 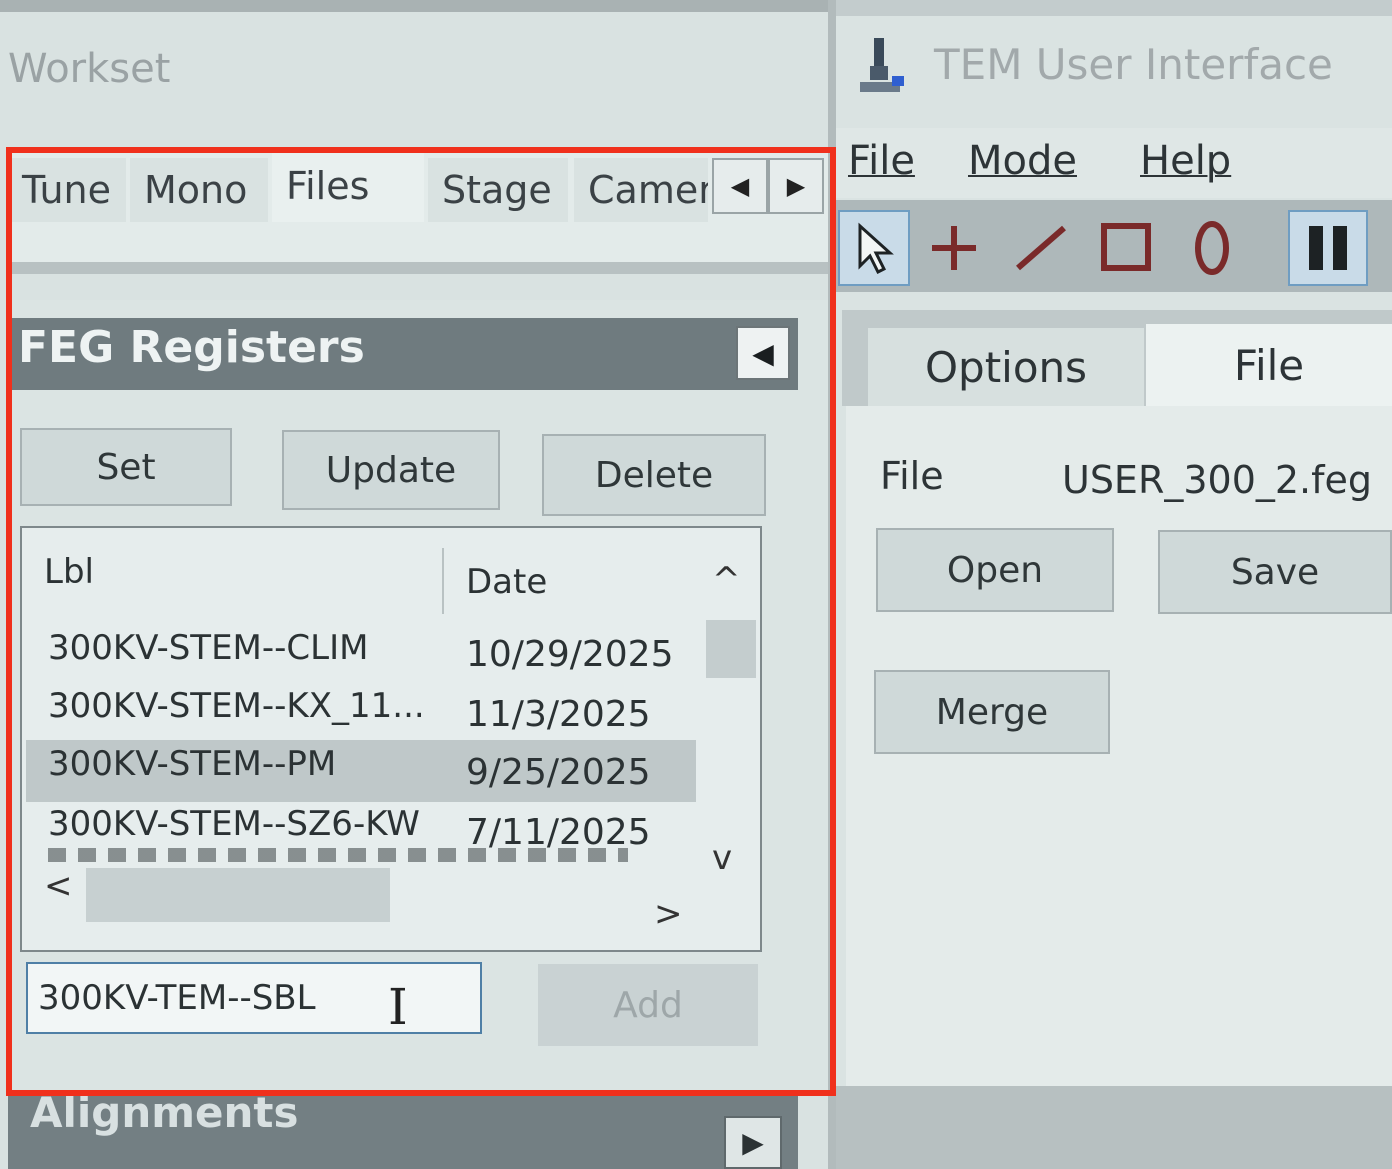 I want to click on tab-file: File, so click(x=1269, y=365).